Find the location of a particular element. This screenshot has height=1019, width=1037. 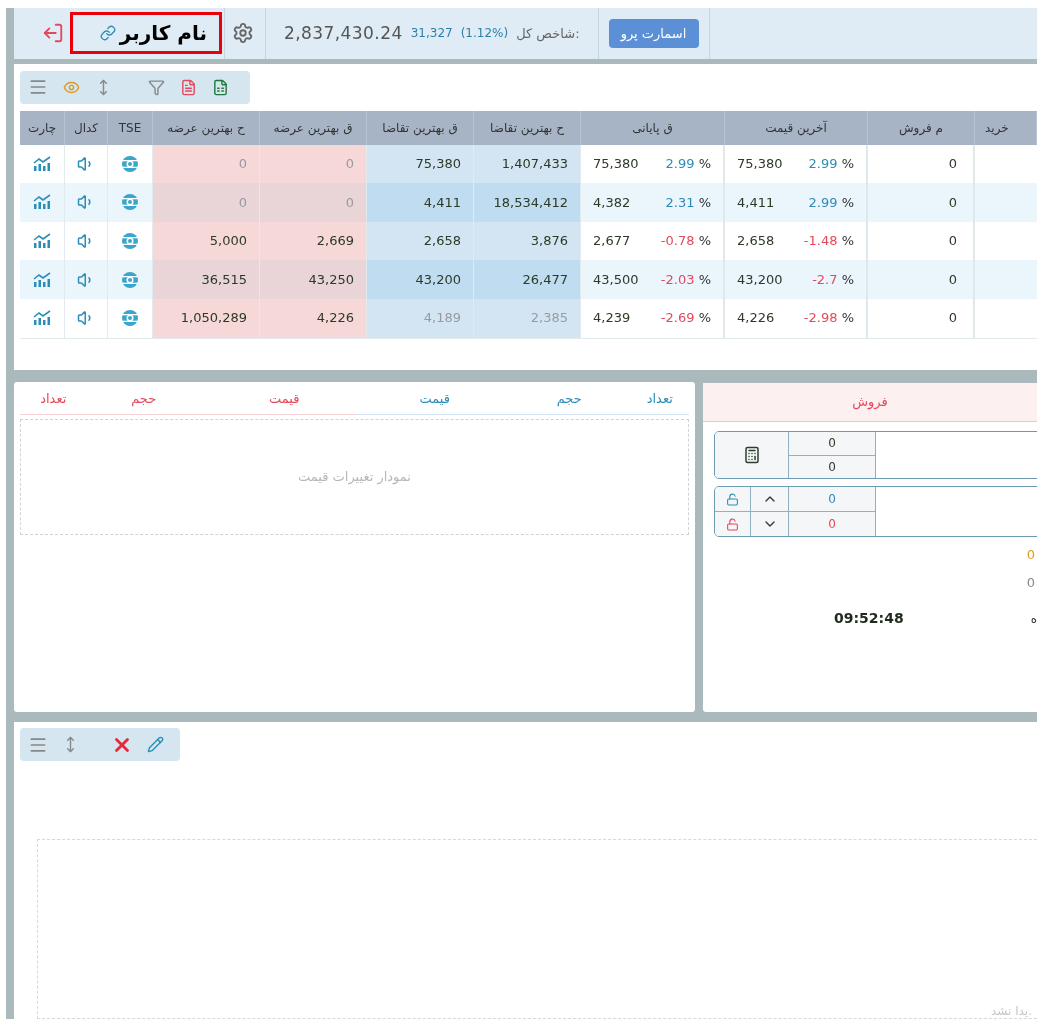

upper-price-value: 0 is located at coordinates (832, 499).